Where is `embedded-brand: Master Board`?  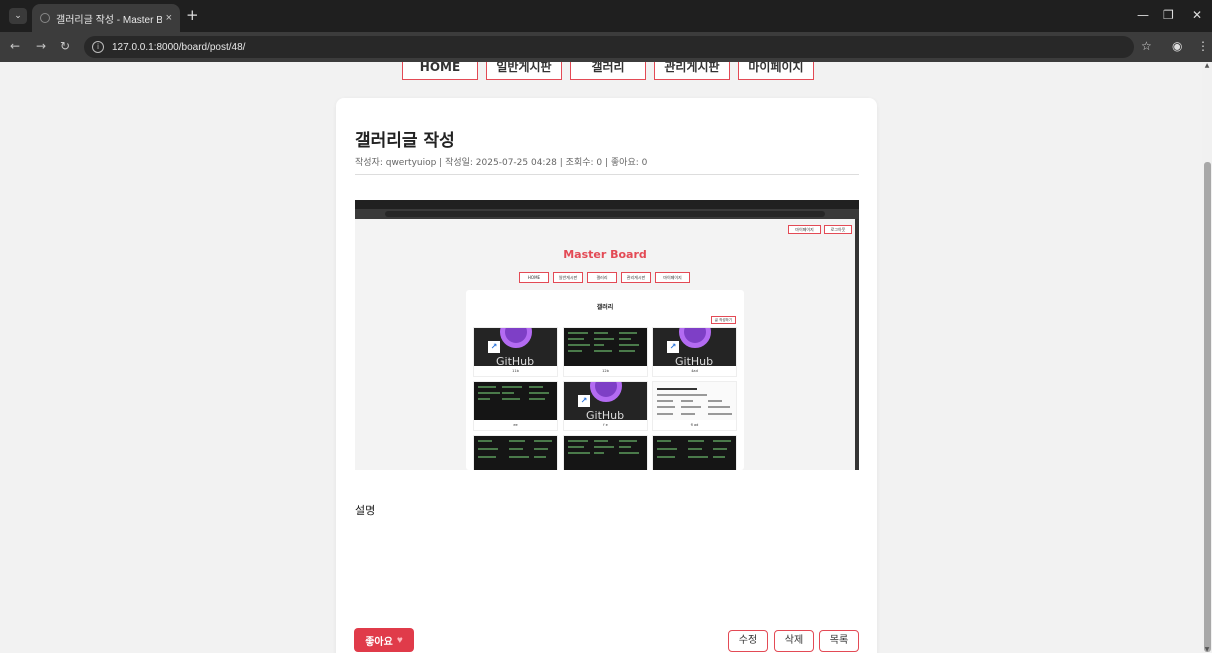 embedded-brand: Master Board is located at coordinates (605, 254).